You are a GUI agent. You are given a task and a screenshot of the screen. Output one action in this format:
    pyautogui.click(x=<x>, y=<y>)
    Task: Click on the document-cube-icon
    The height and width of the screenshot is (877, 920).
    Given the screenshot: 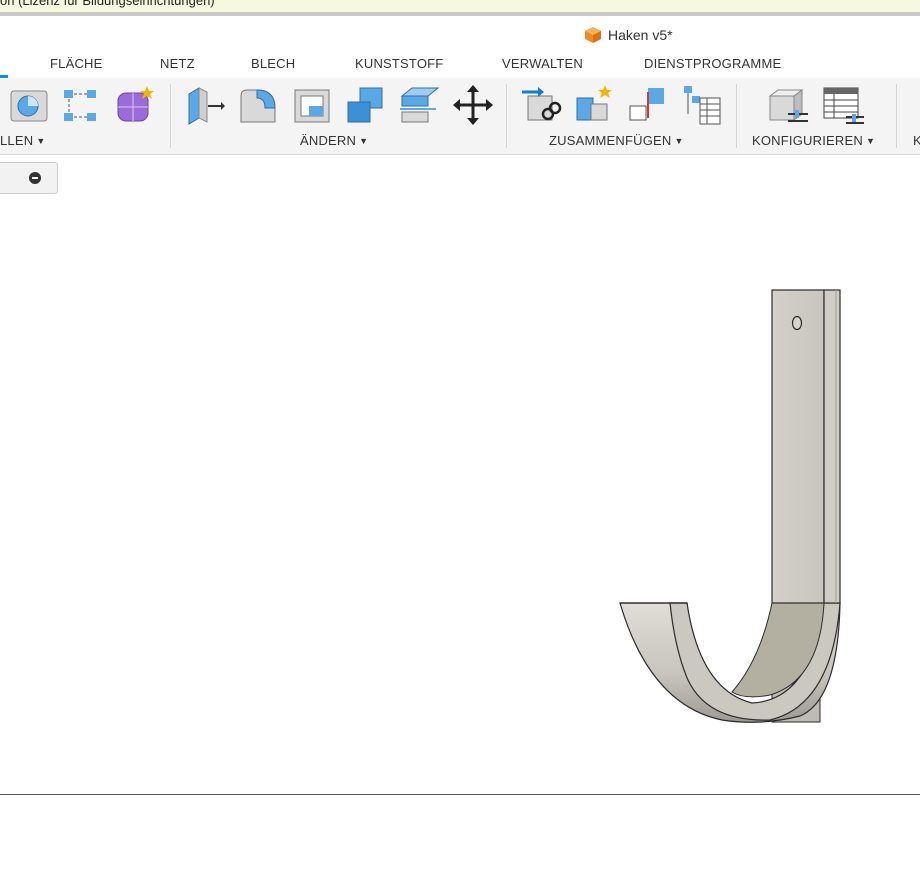 What is the action you would take?
    pyautogui.click(x=593, y=35)
    